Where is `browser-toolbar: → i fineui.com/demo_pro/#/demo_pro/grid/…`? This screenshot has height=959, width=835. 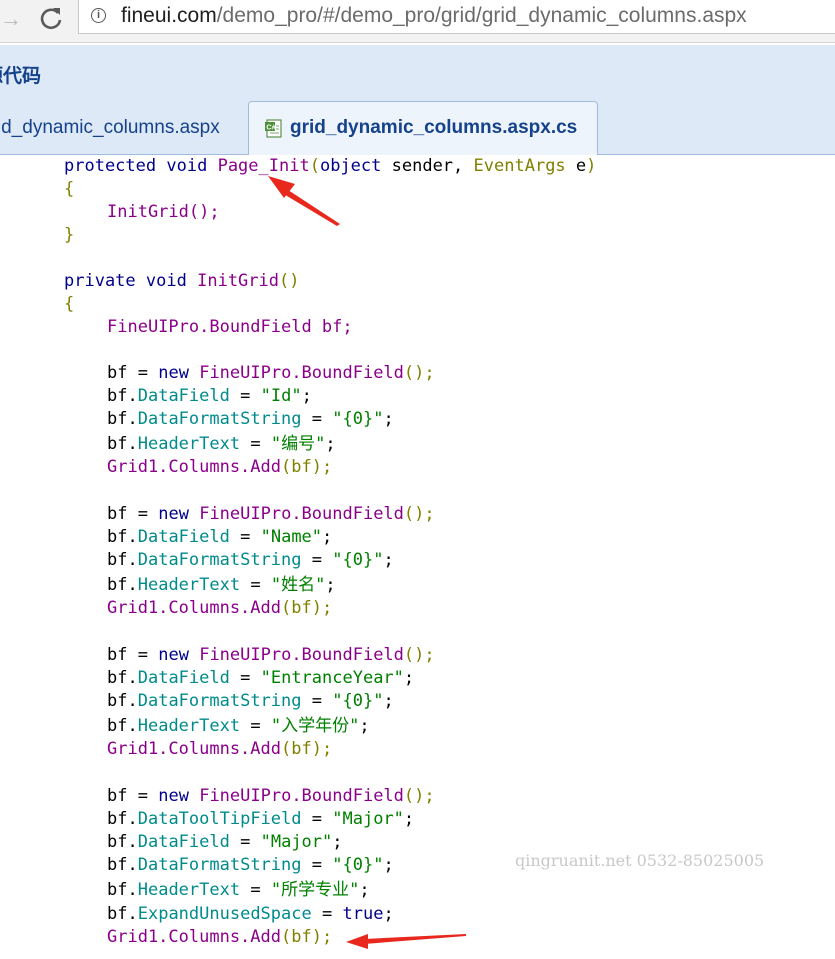 browser-toolbar: → i fineui.com/demo_pro/#/demo_pro/grid/… is located at coordinates (417, 21).